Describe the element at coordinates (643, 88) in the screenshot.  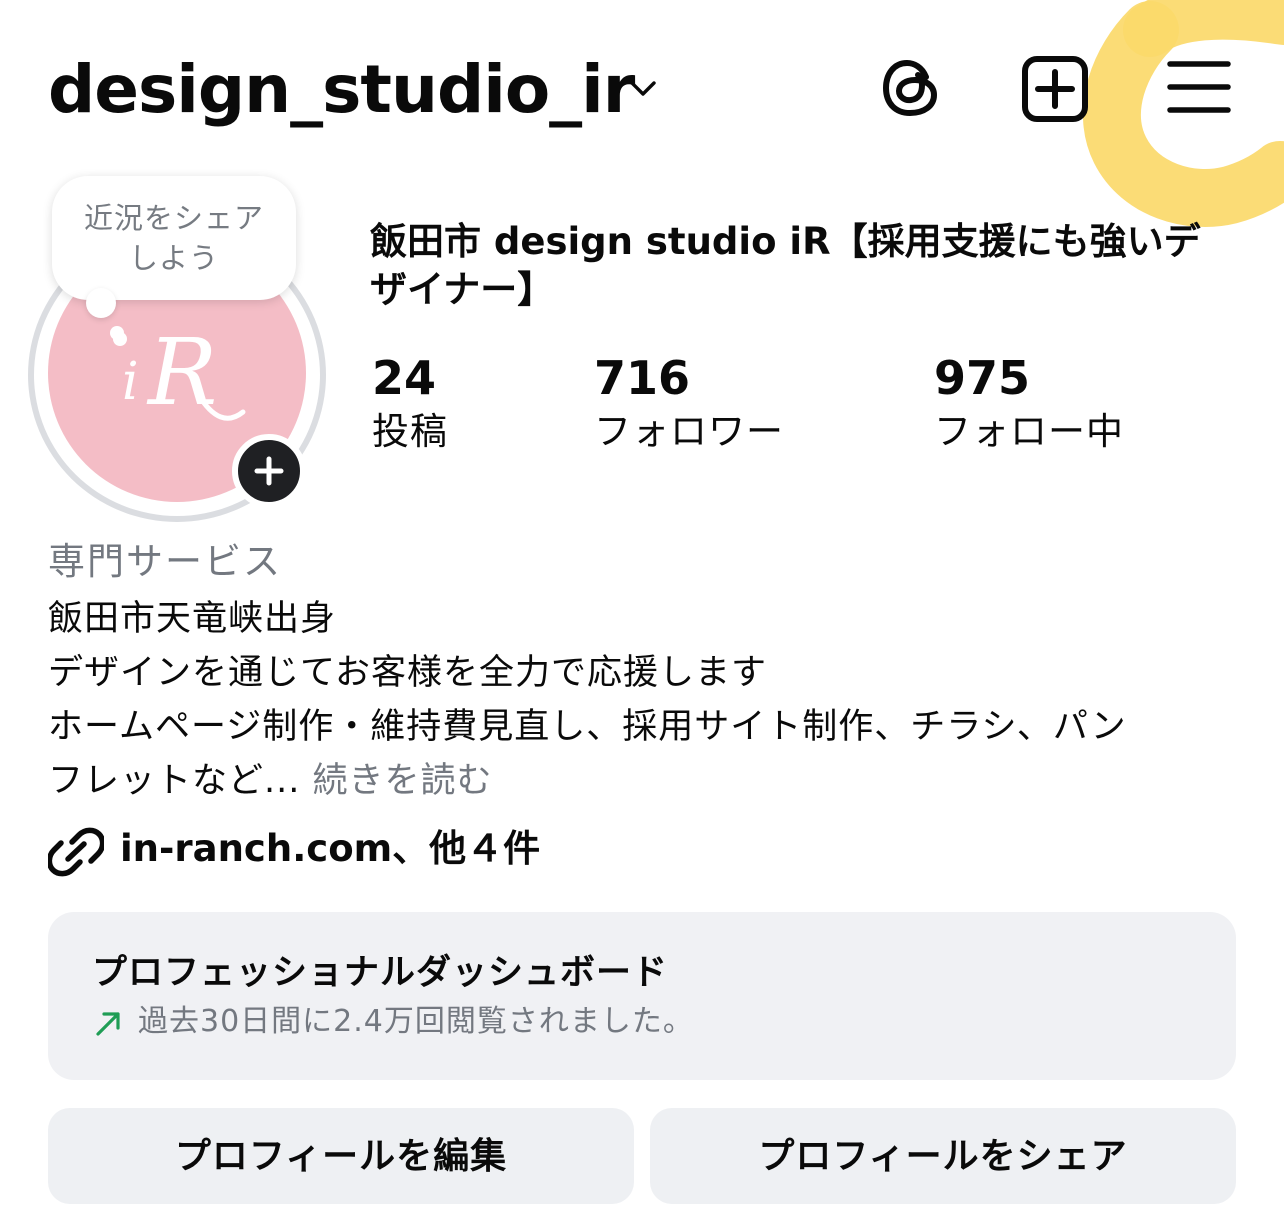
I see `chevron-down-icon` at that location.